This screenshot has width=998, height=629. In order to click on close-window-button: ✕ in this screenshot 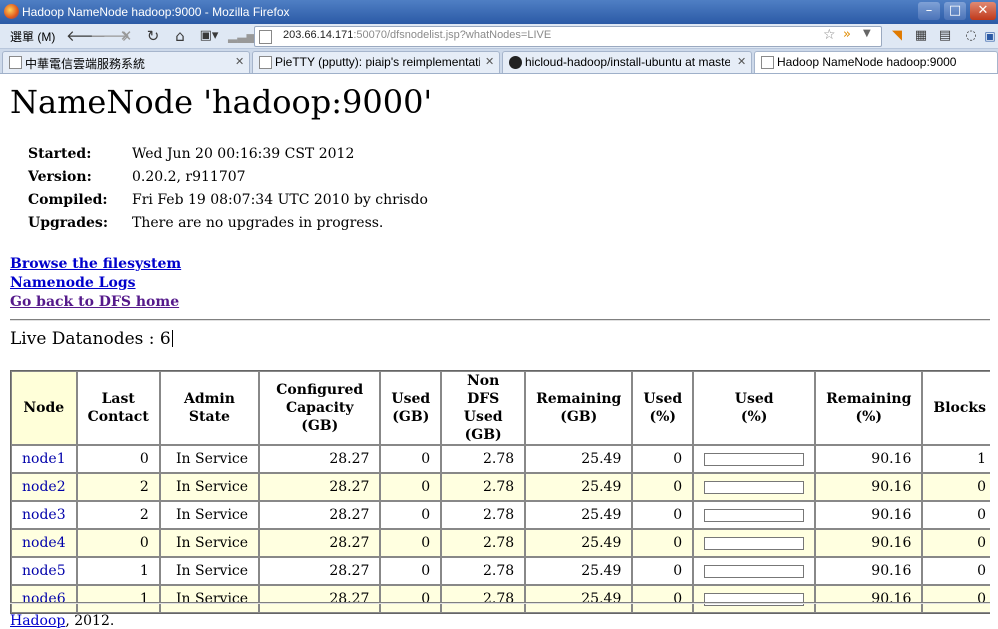, I will do `click(983, 11)`.